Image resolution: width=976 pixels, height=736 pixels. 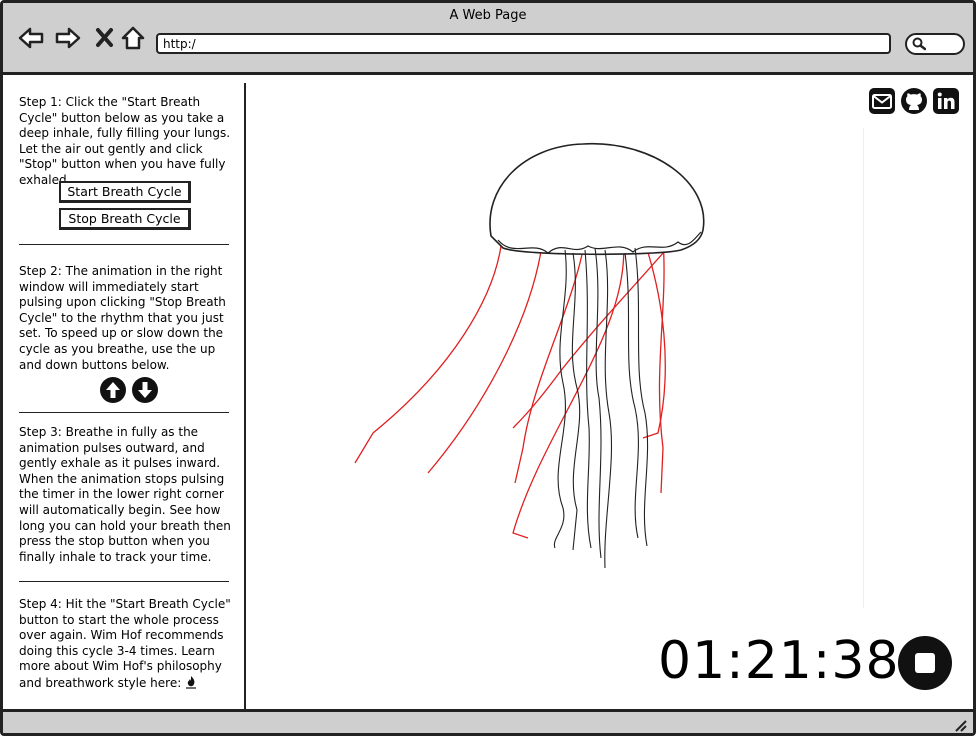 What do you see at coordinates (68, 38) in the screenshot?
I see `forward-arrow-icon` at bounding box center [68, 38].